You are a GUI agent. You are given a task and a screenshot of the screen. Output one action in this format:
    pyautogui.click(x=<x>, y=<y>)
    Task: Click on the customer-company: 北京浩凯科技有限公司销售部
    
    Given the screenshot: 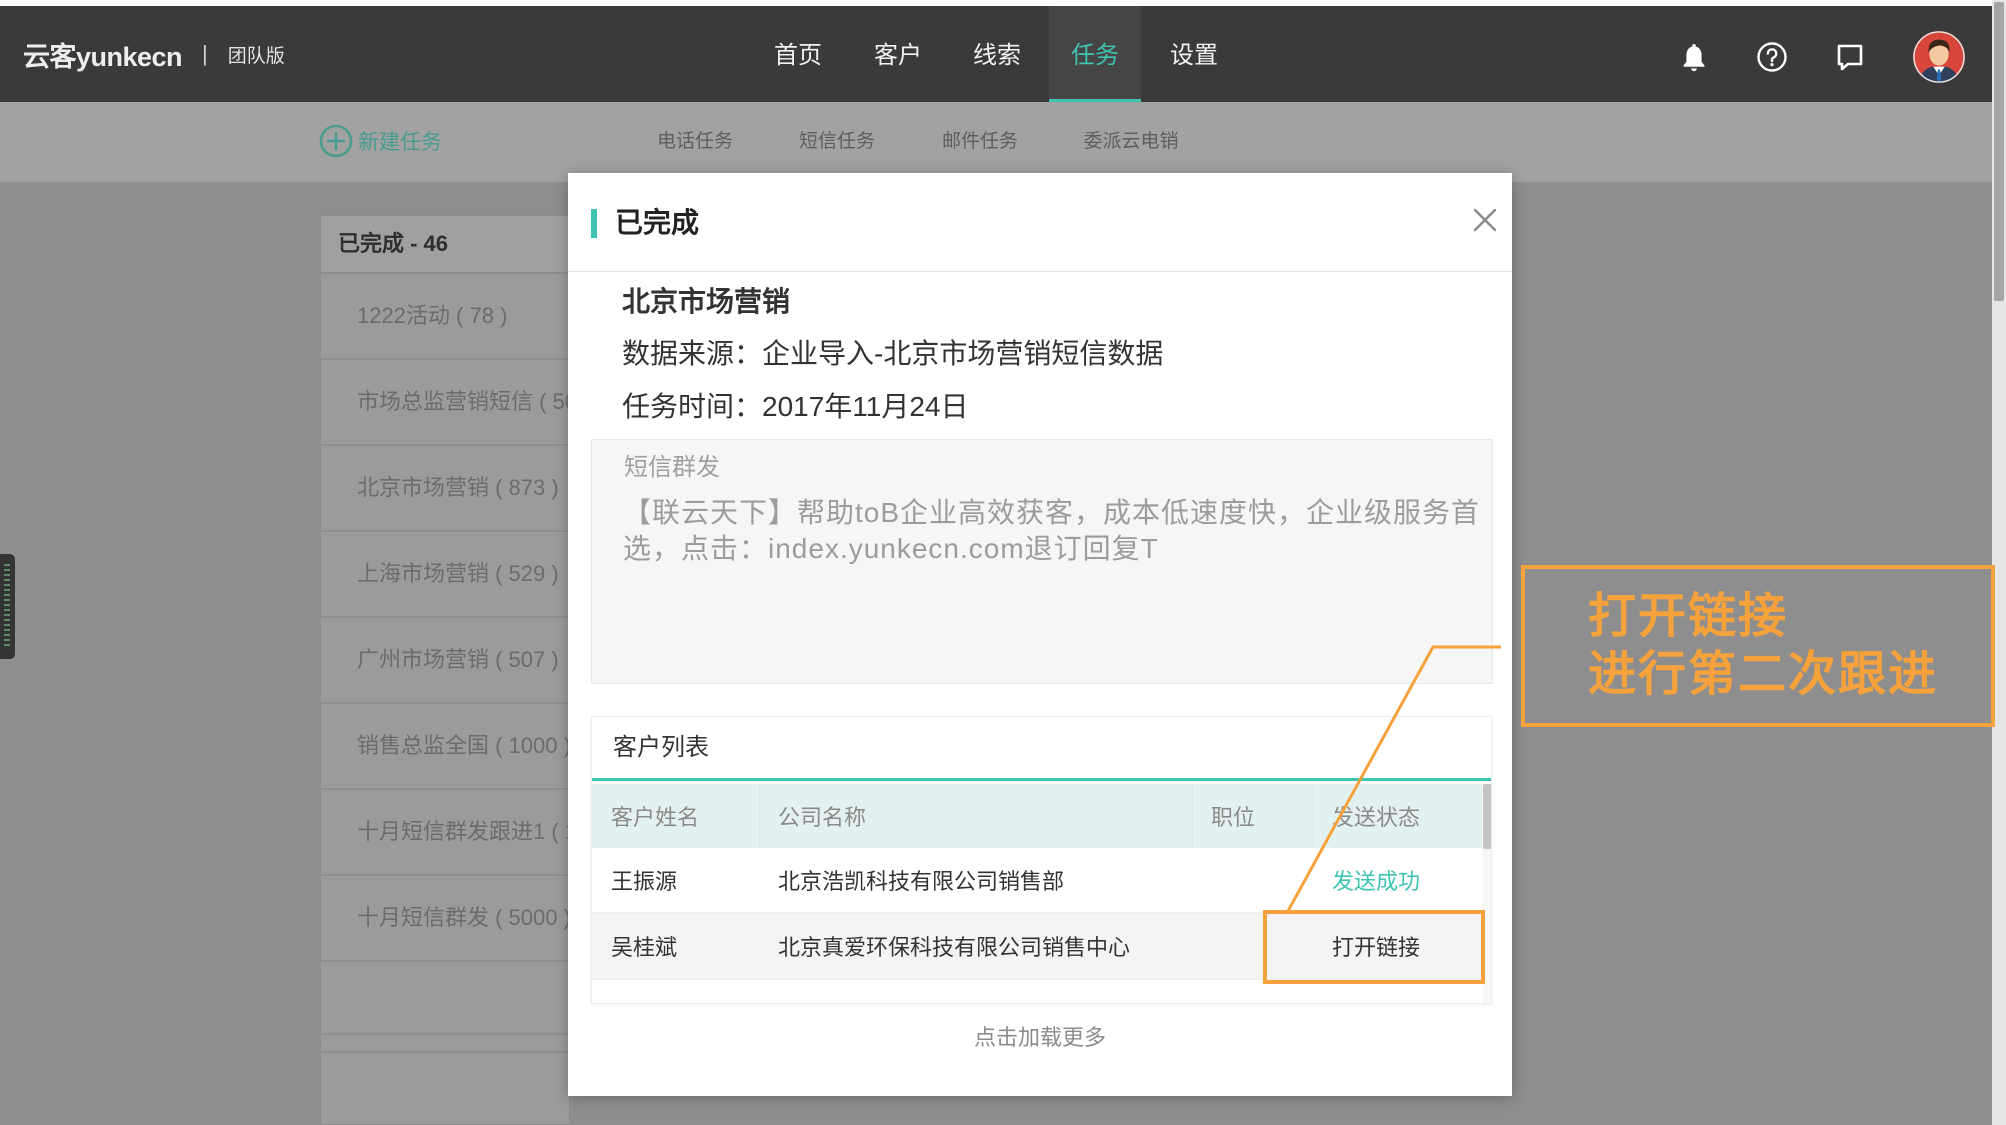 What is the action you would take?
    pyautogui.click(x=921, y=881)
    